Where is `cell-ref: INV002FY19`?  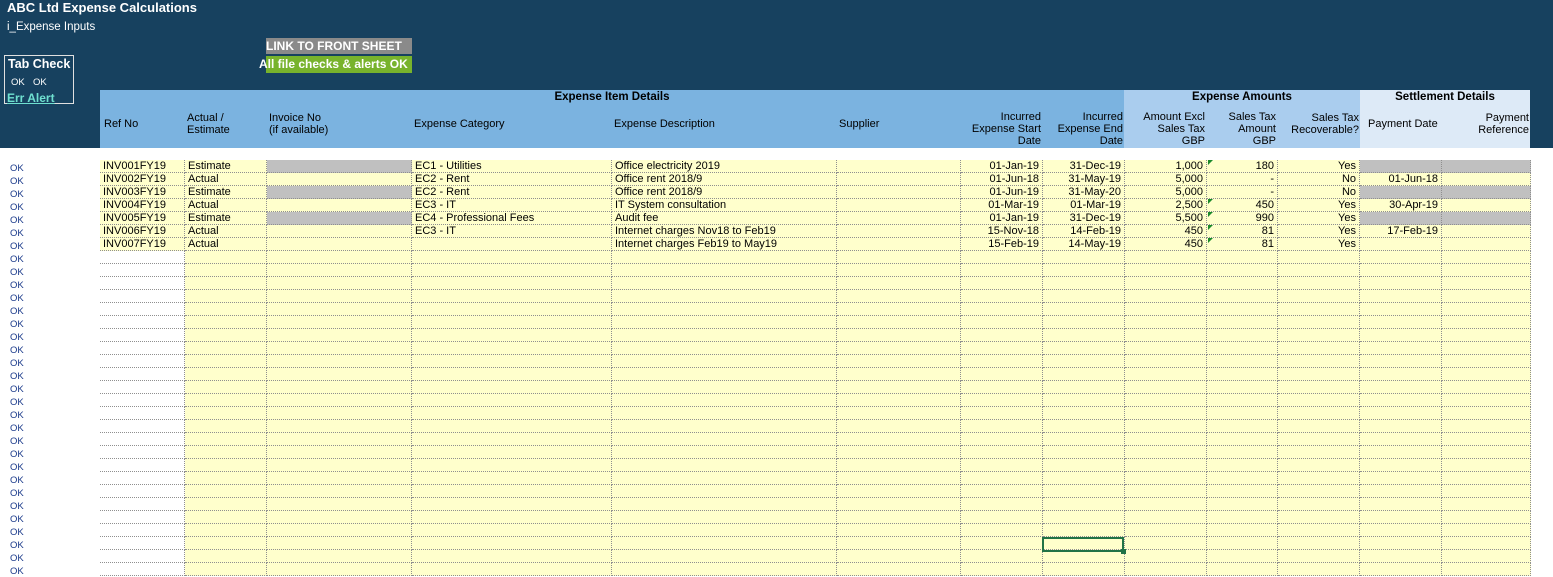
cell-ref: INV002FY19 is located at coordinates (142, 179).